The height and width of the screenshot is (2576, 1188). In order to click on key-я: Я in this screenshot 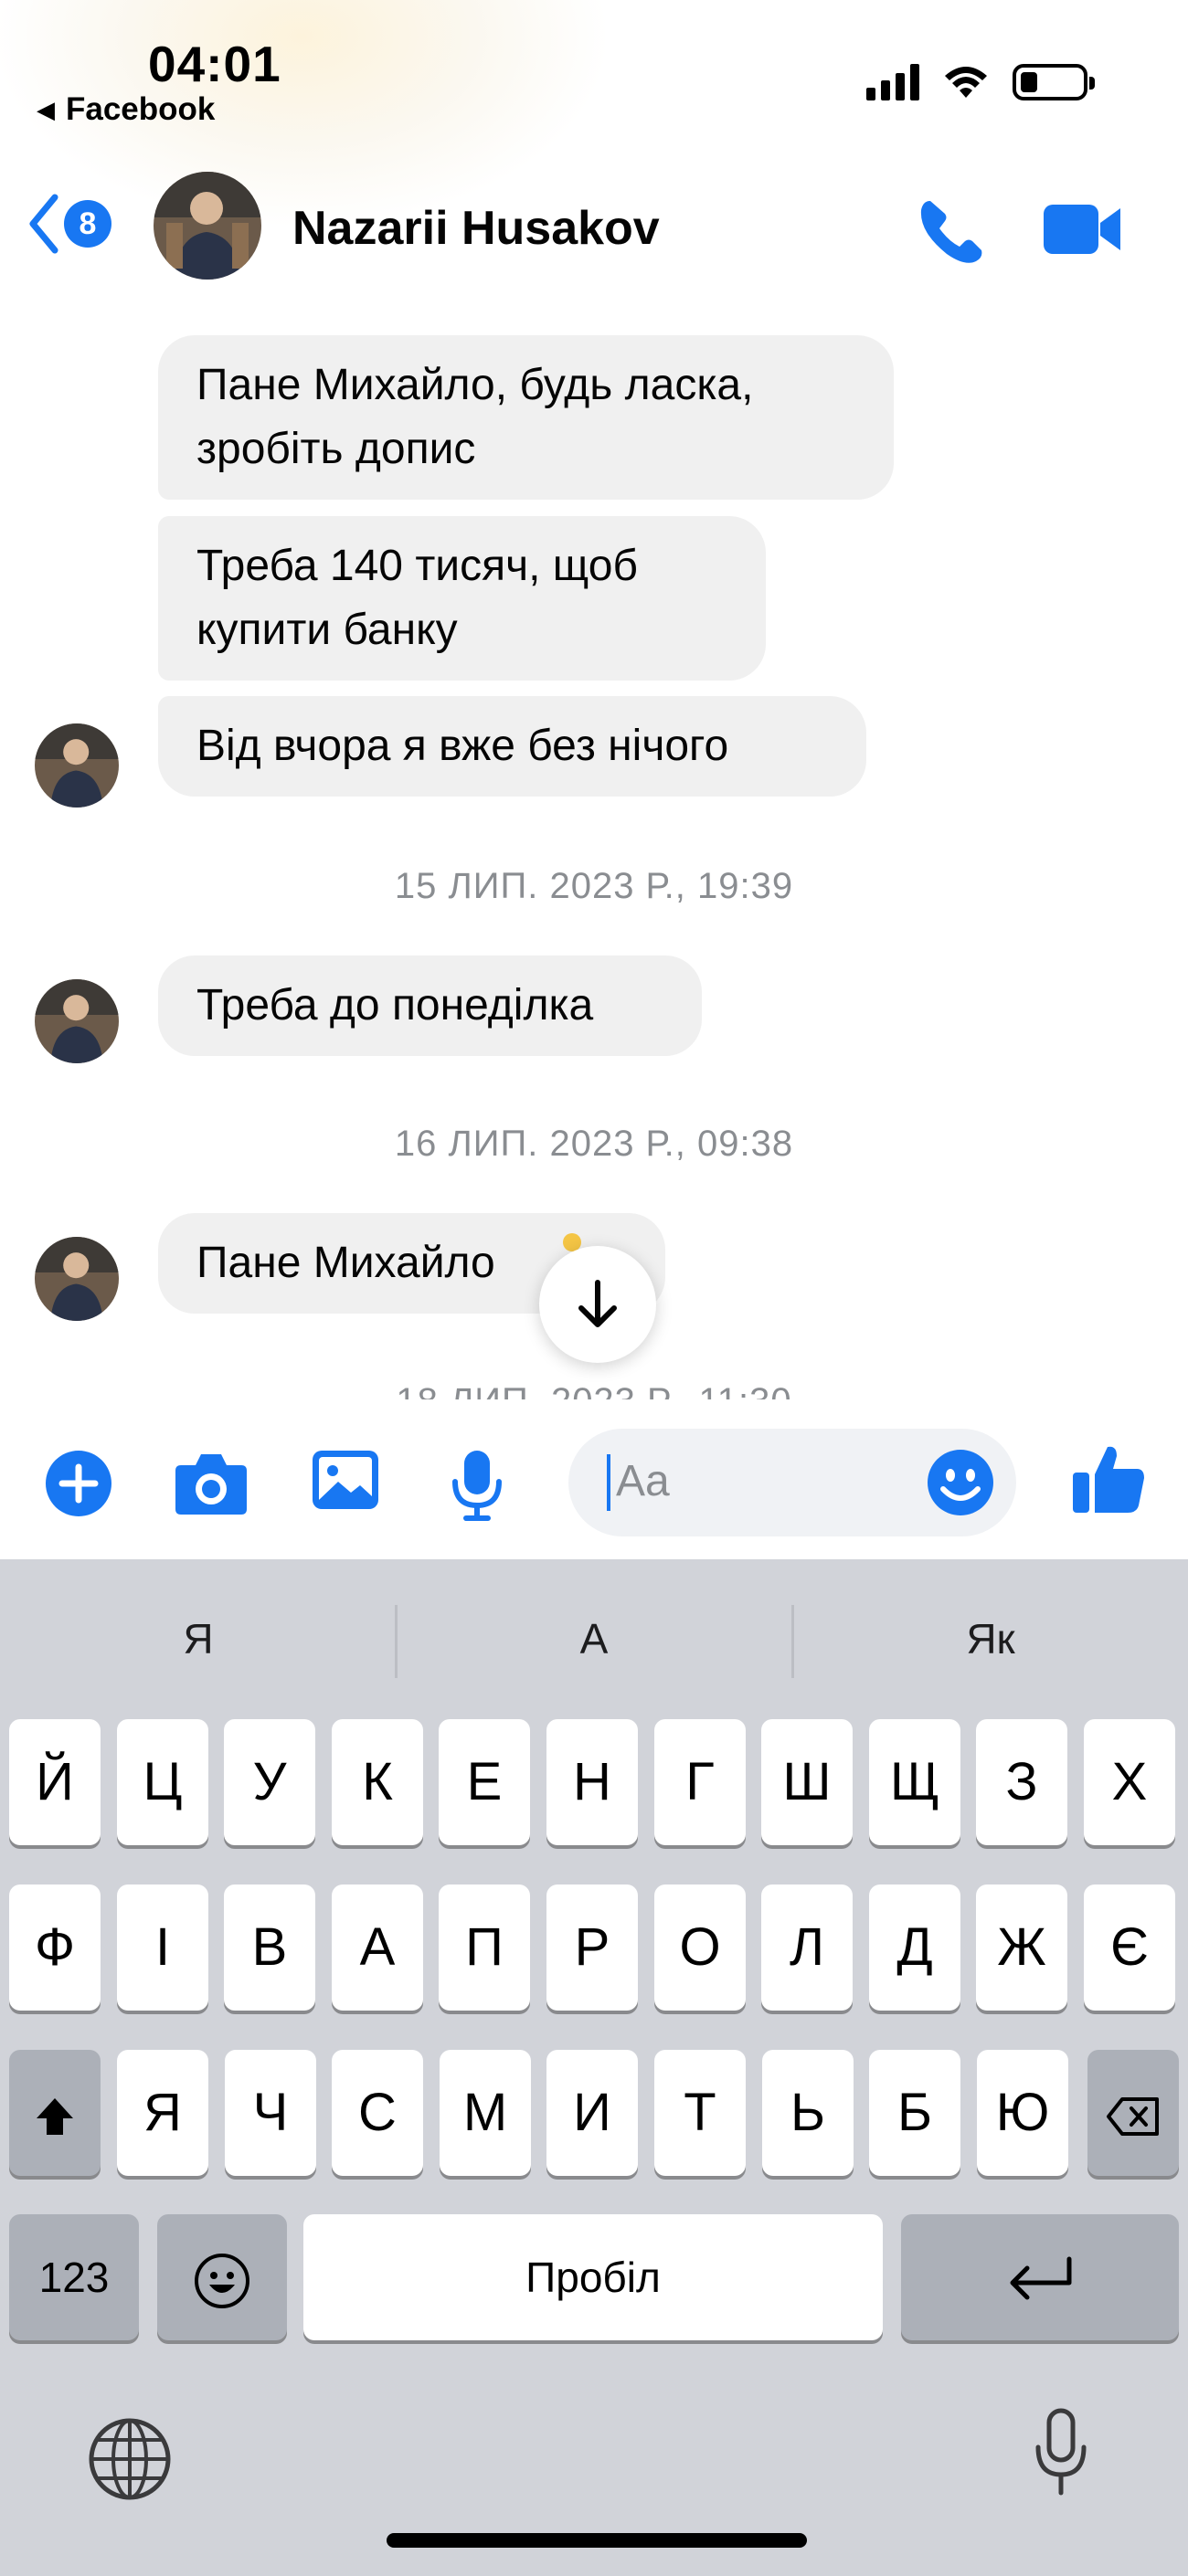, I will do `click(162, 2113)`.